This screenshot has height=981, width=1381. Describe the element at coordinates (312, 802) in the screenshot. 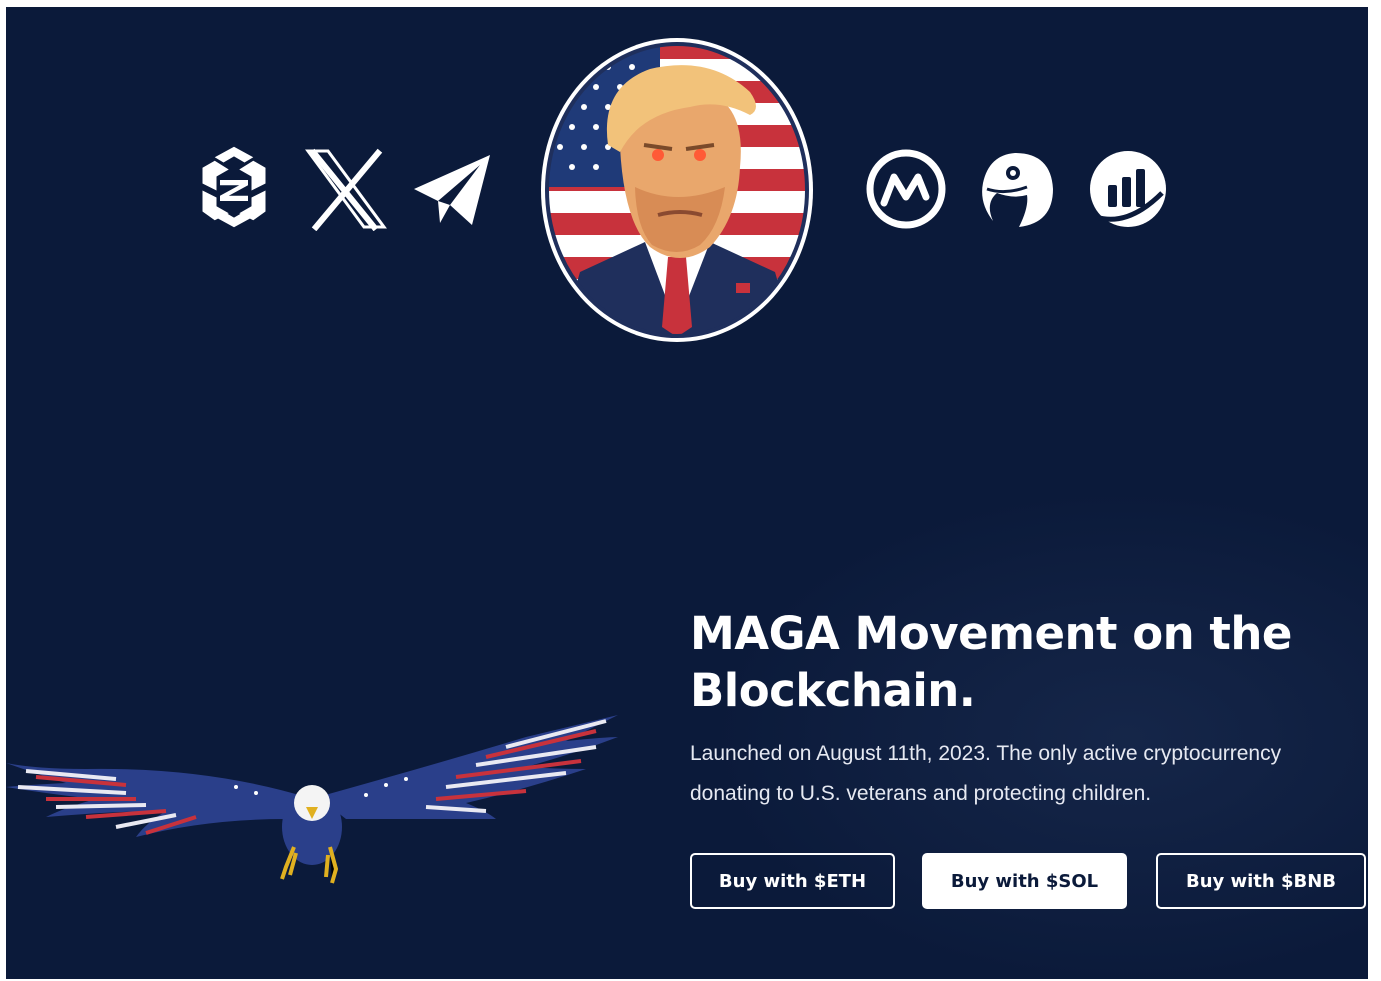

I see `eagle-illustration` at that location.